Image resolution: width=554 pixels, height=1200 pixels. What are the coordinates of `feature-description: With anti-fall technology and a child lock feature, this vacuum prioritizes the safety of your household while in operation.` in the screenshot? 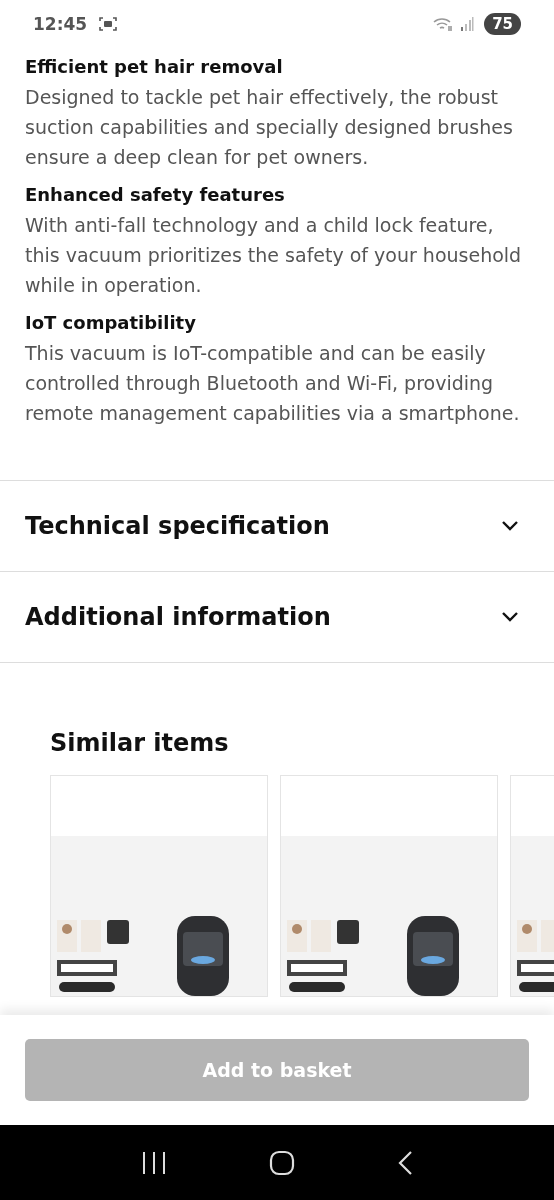 It's located at (274, 255).